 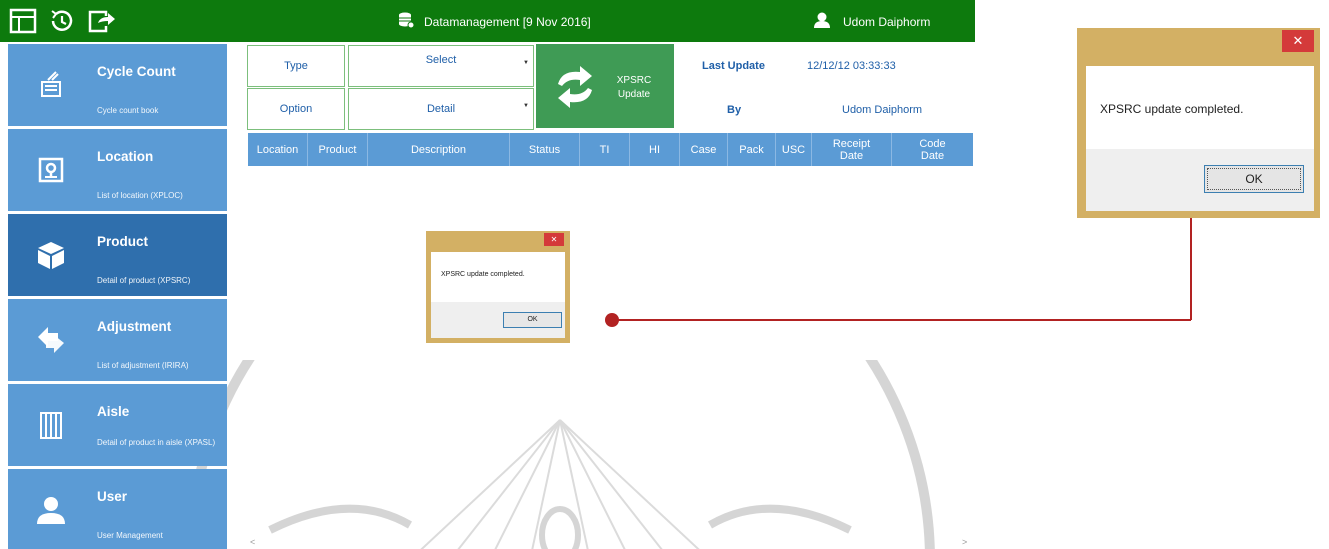 I want to click on sidebar-item-subtitle: List of location (XPLOC), so click(x=140, y=195).